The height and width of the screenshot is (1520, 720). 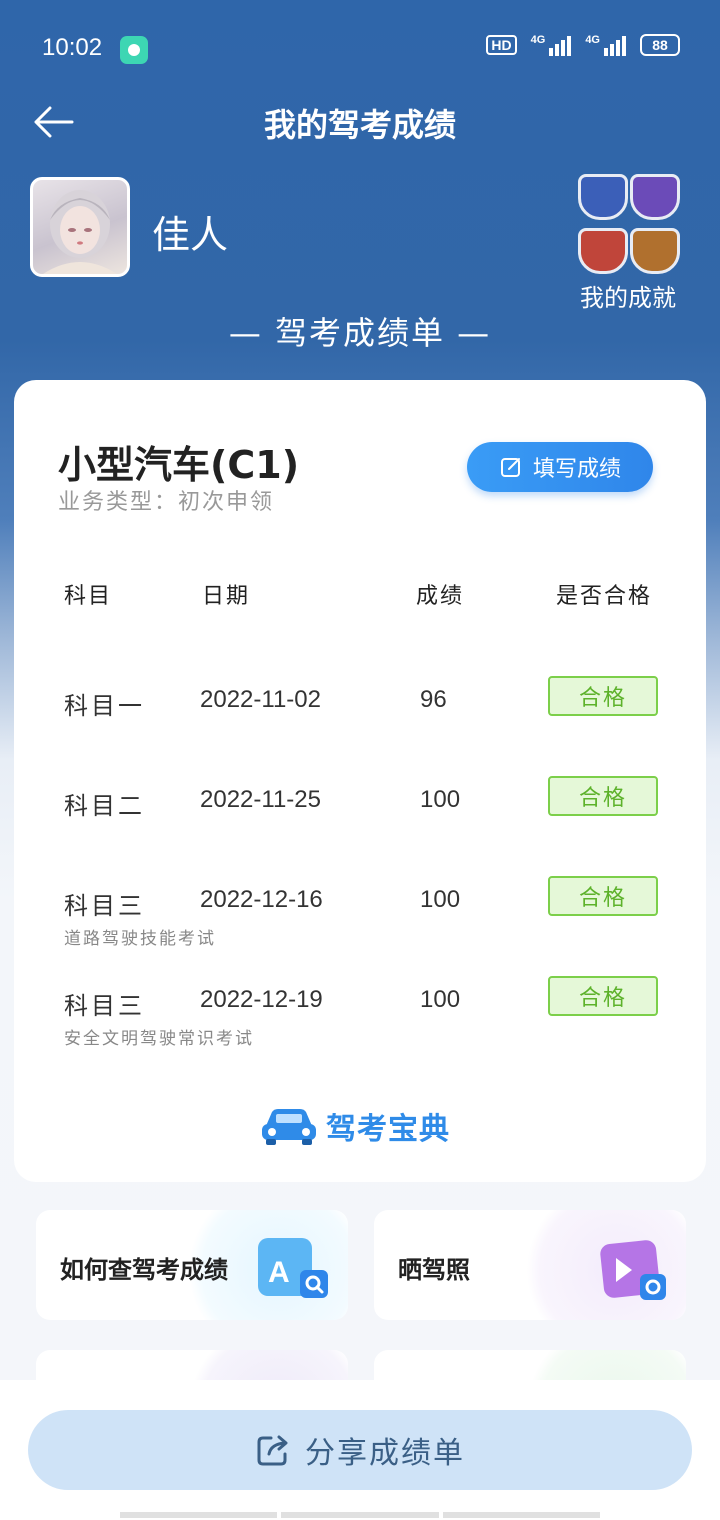 I want to click on feature-label: 晒驾照, so click(x=434, y=1270).